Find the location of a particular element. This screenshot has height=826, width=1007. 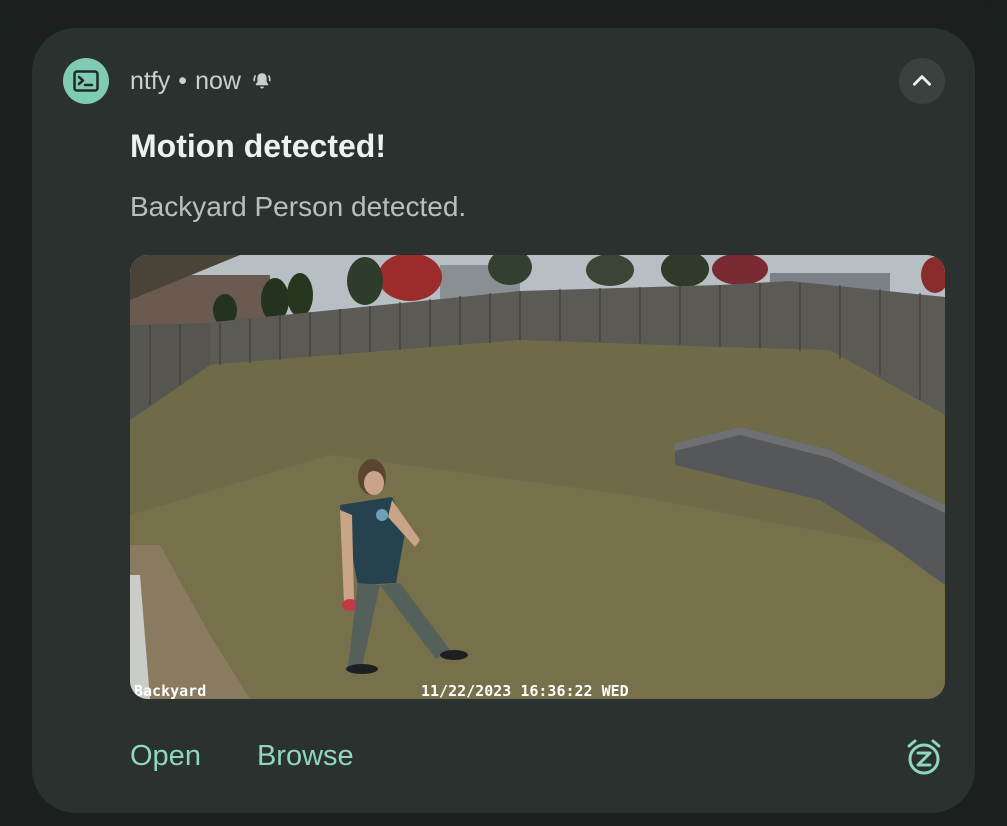

chevron-up-icon is located at coordinates (922, 80).